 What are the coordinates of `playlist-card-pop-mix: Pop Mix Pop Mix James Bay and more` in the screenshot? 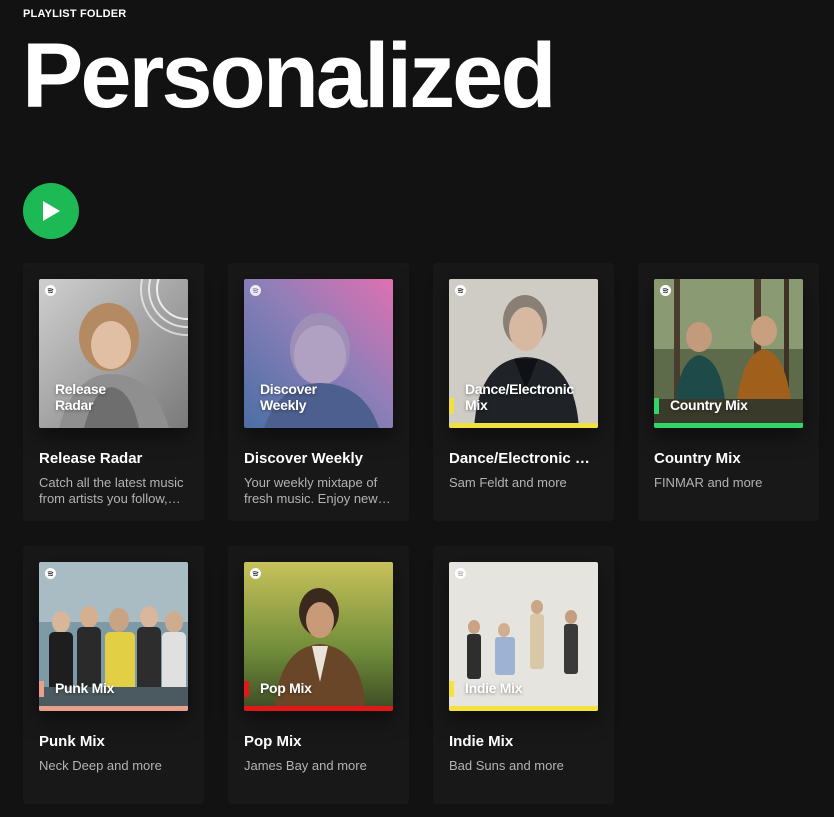 It's located at (318, 675).